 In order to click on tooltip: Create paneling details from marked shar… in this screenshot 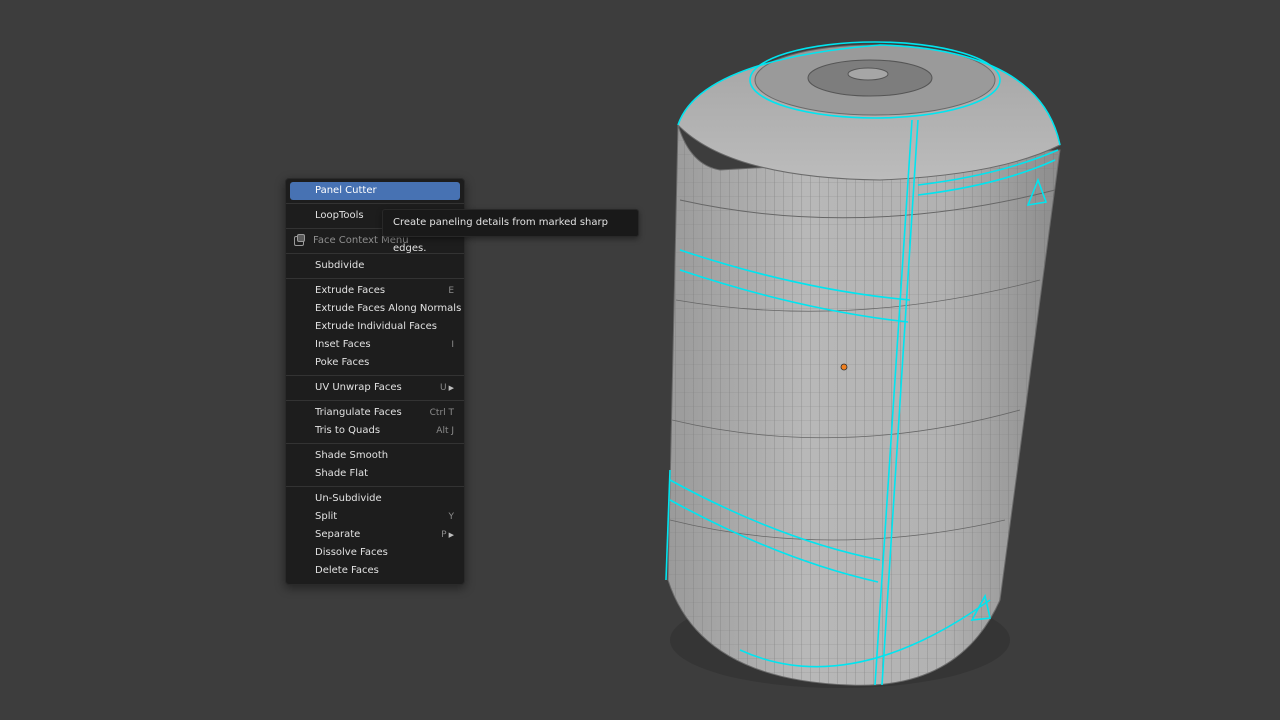, I will do `click(510, 231)`.